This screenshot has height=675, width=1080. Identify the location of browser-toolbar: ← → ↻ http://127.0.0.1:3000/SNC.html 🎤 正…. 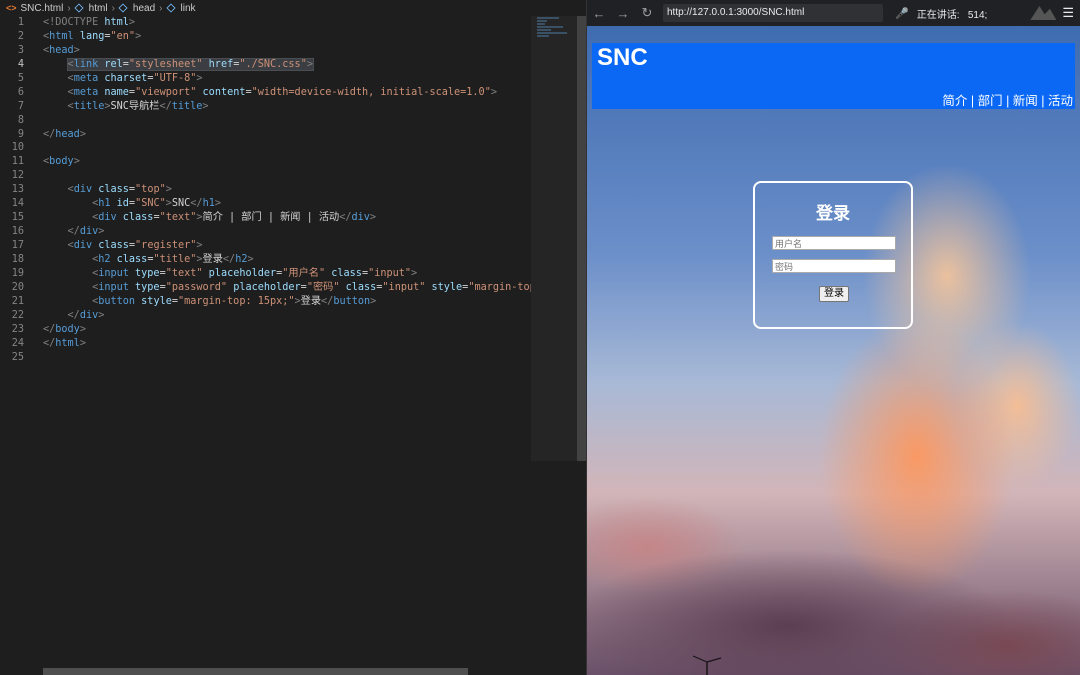
(833, 13).